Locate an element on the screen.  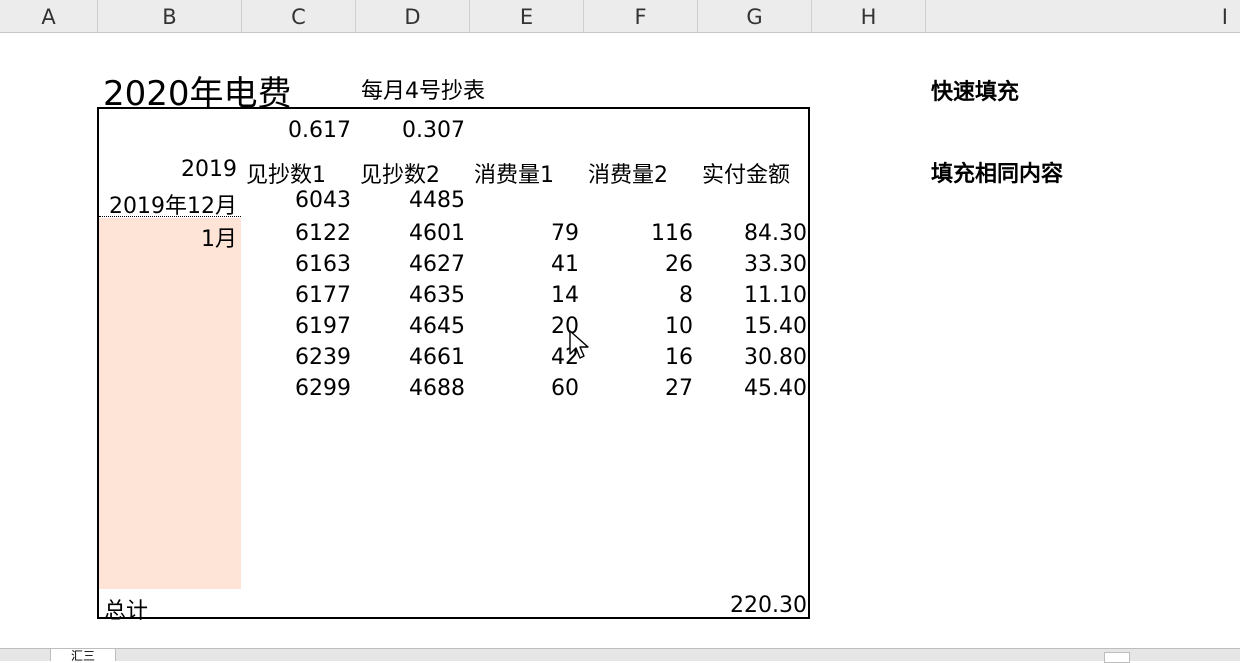
cell-e: 20 is located at coordinates (524, 326).